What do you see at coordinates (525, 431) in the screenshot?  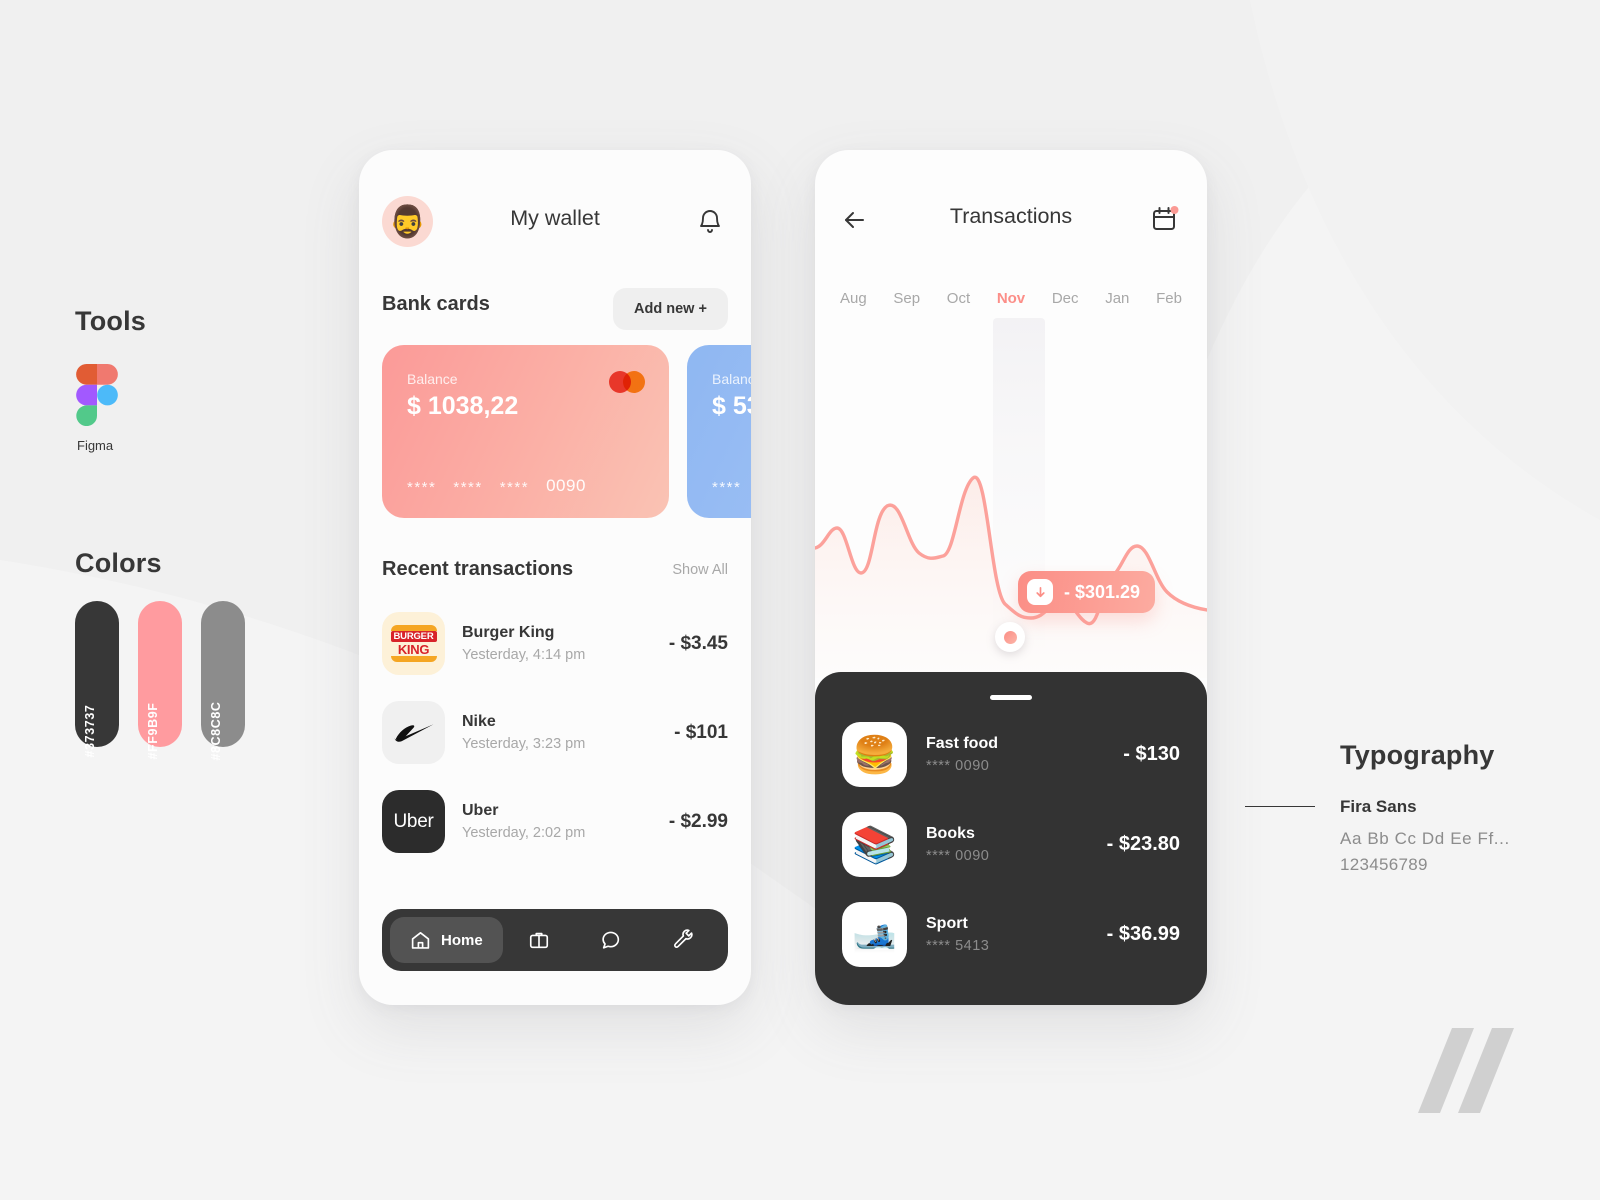 I see `bank-card: Balance $ 1038,22 **** **** **** 0090` at bounding box center [525, 431].